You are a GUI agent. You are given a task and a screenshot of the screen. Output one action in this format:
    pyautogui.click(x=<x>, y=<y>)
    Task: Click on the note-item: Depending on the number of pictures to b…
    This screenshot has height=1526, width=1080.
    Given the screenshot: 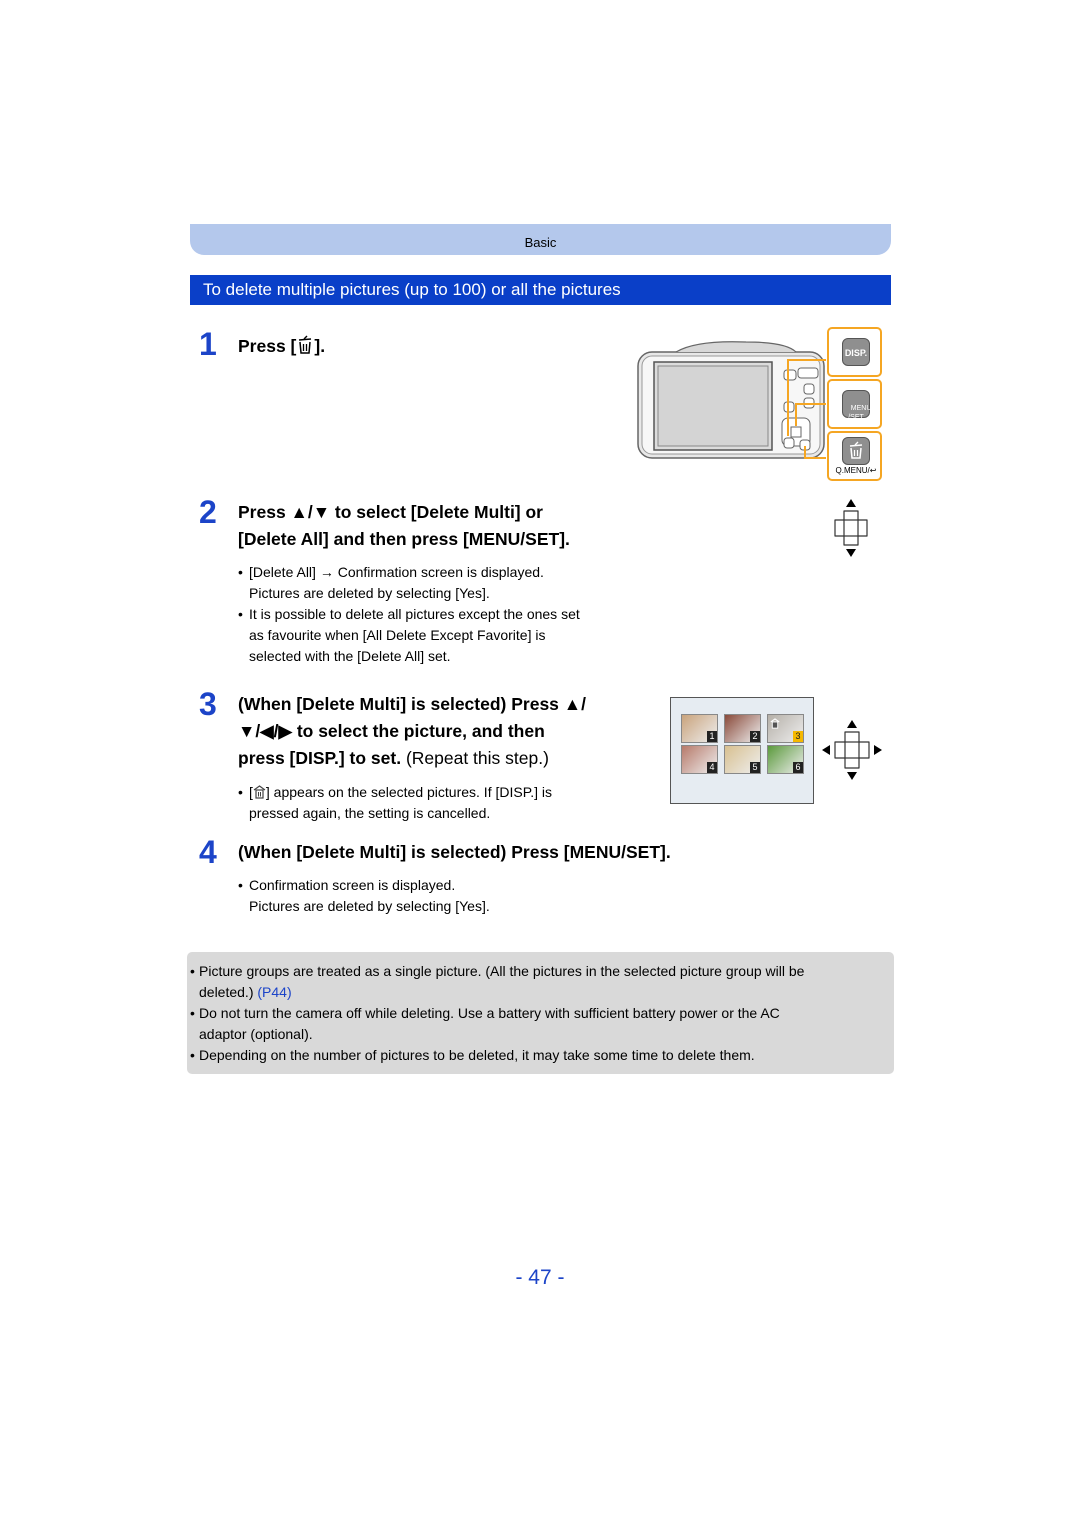 What is the action you would take?
    pyautogui.click(x=538, y=1055)
    